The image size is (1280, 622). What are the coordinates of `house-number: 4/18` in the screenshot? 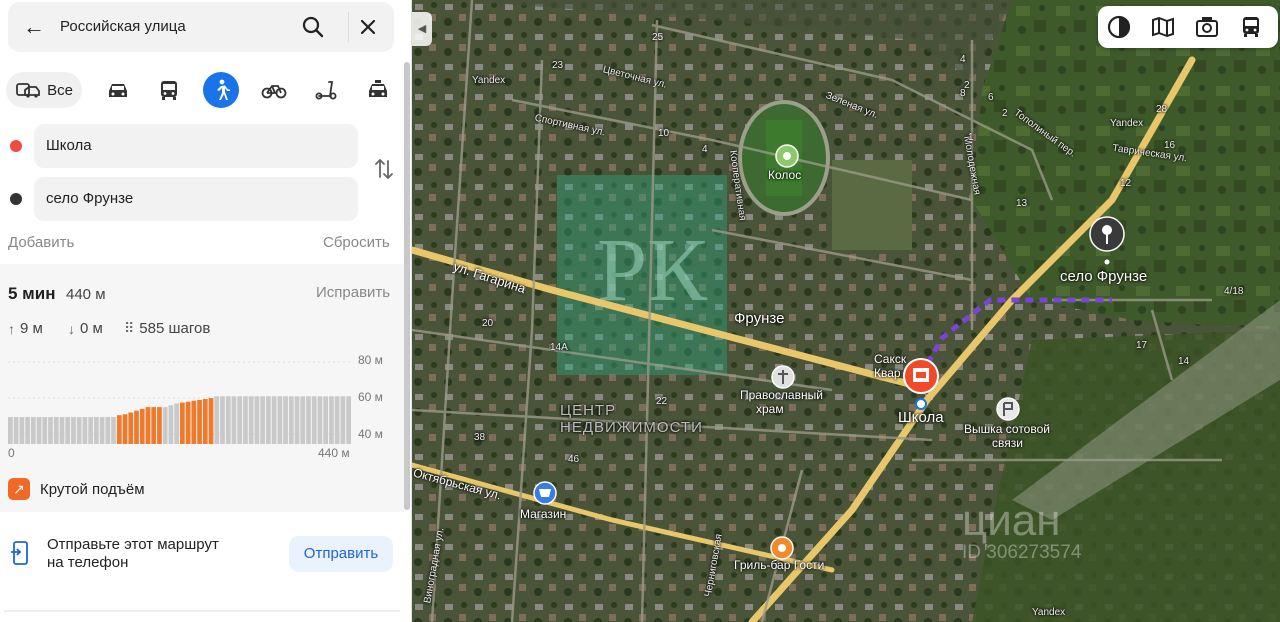 It's located at (1234, 291).